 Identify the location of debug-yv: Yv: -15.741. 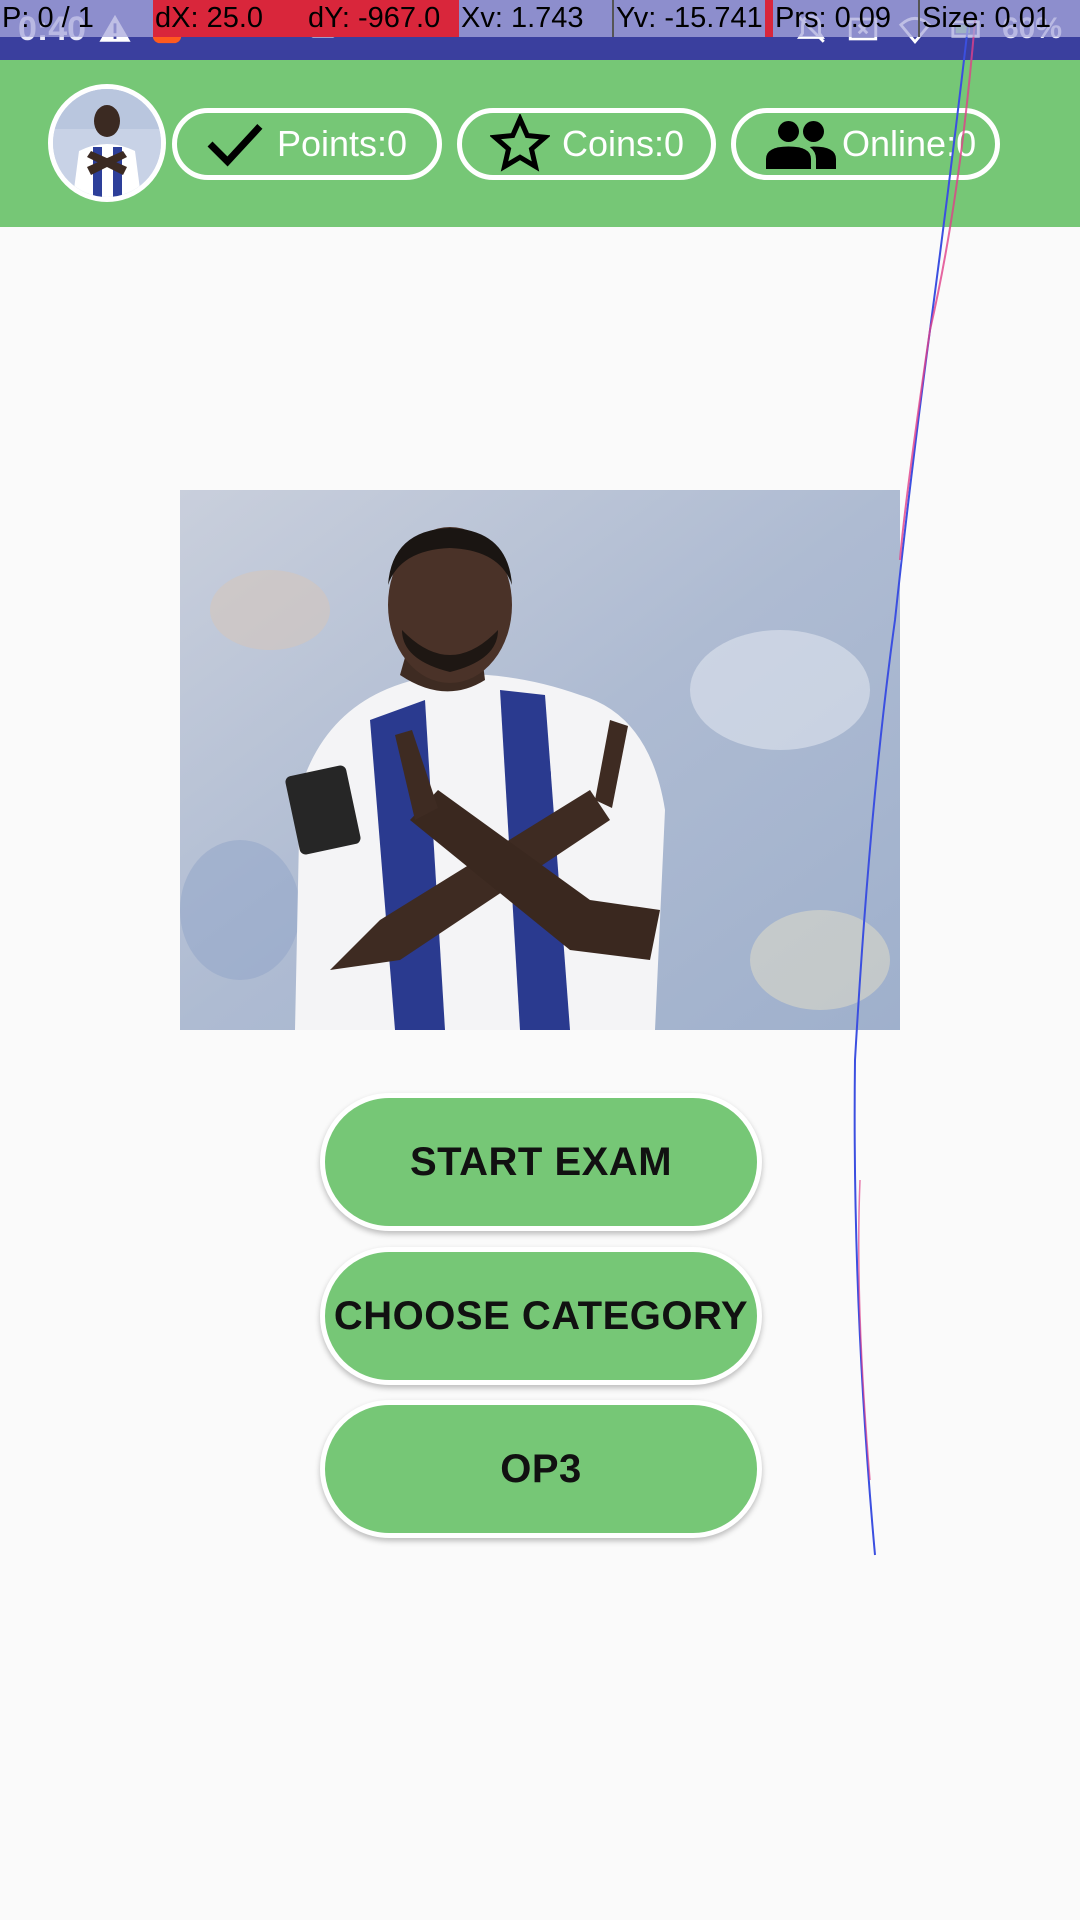
(688, 18).